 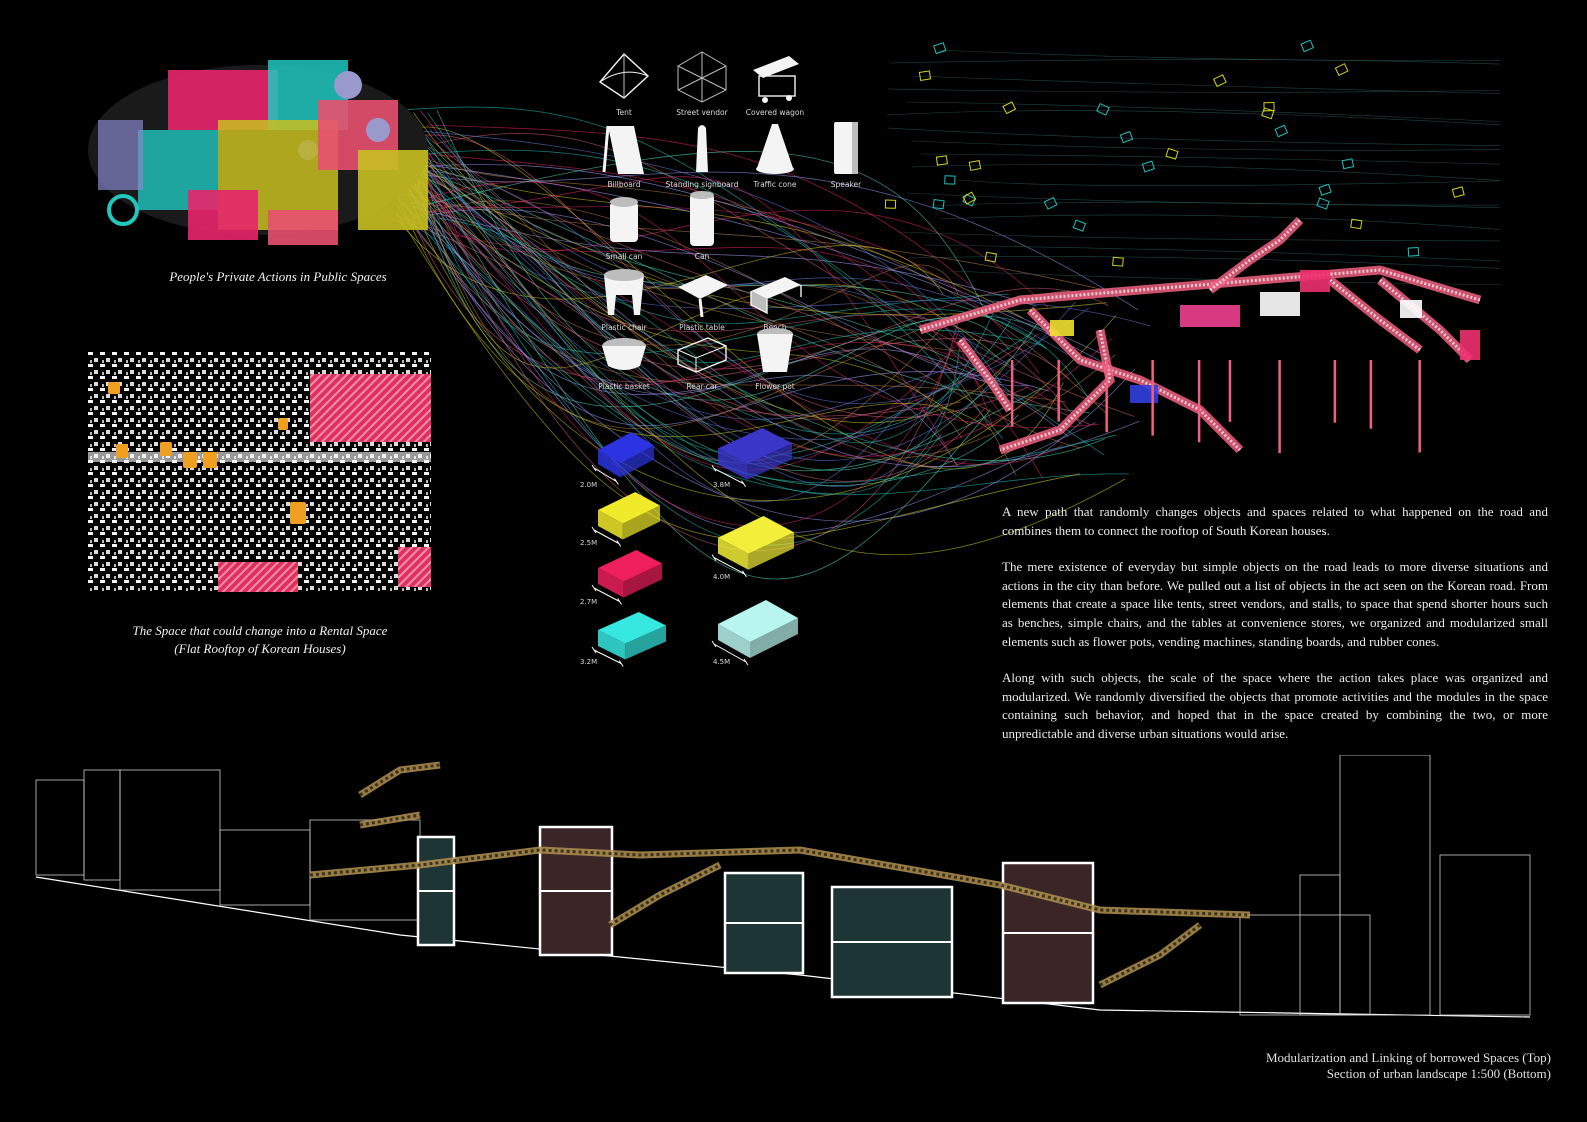 I want to click on object-label: Can, so click(x=702, y=256).